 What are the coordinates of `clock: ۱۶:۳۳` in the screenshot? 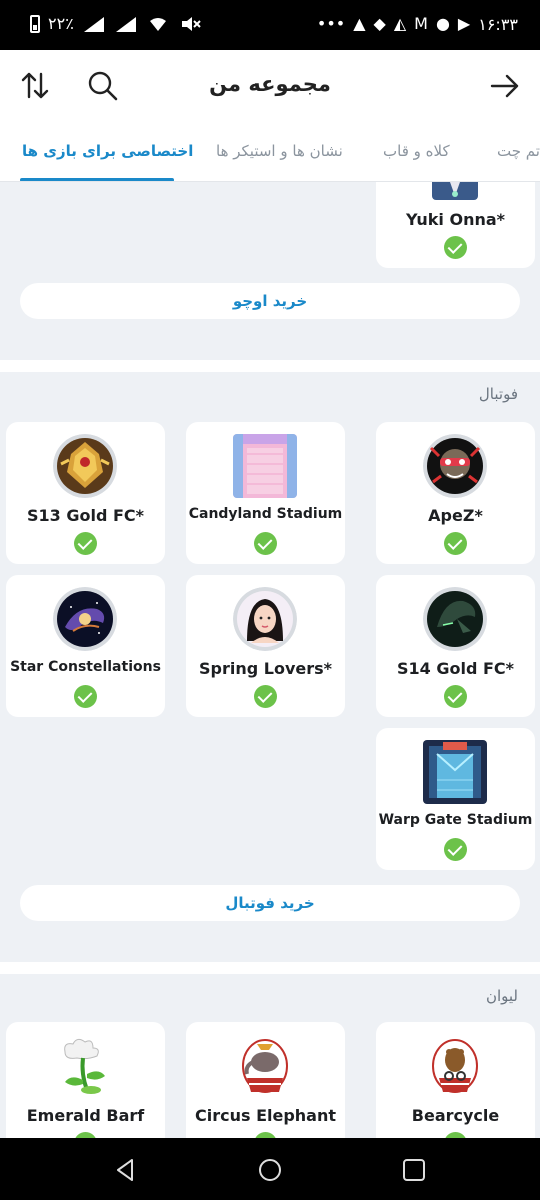 It's located at (498, 24).